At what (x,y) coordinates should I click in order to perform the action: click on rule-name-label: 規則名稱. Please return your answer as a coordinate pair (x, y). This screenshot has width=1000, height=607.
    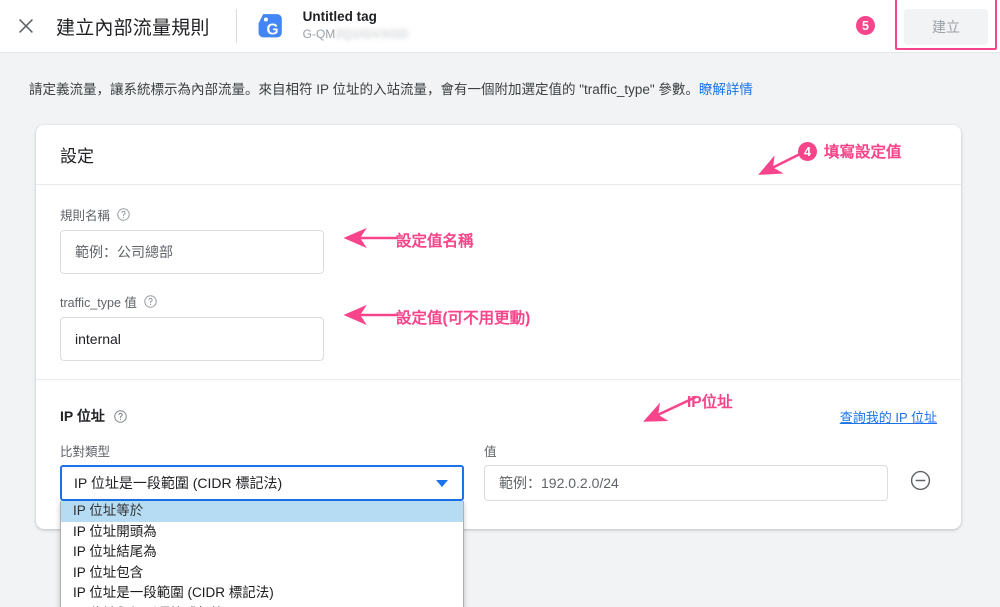
    Looking at the image, I should click on (85, 216).